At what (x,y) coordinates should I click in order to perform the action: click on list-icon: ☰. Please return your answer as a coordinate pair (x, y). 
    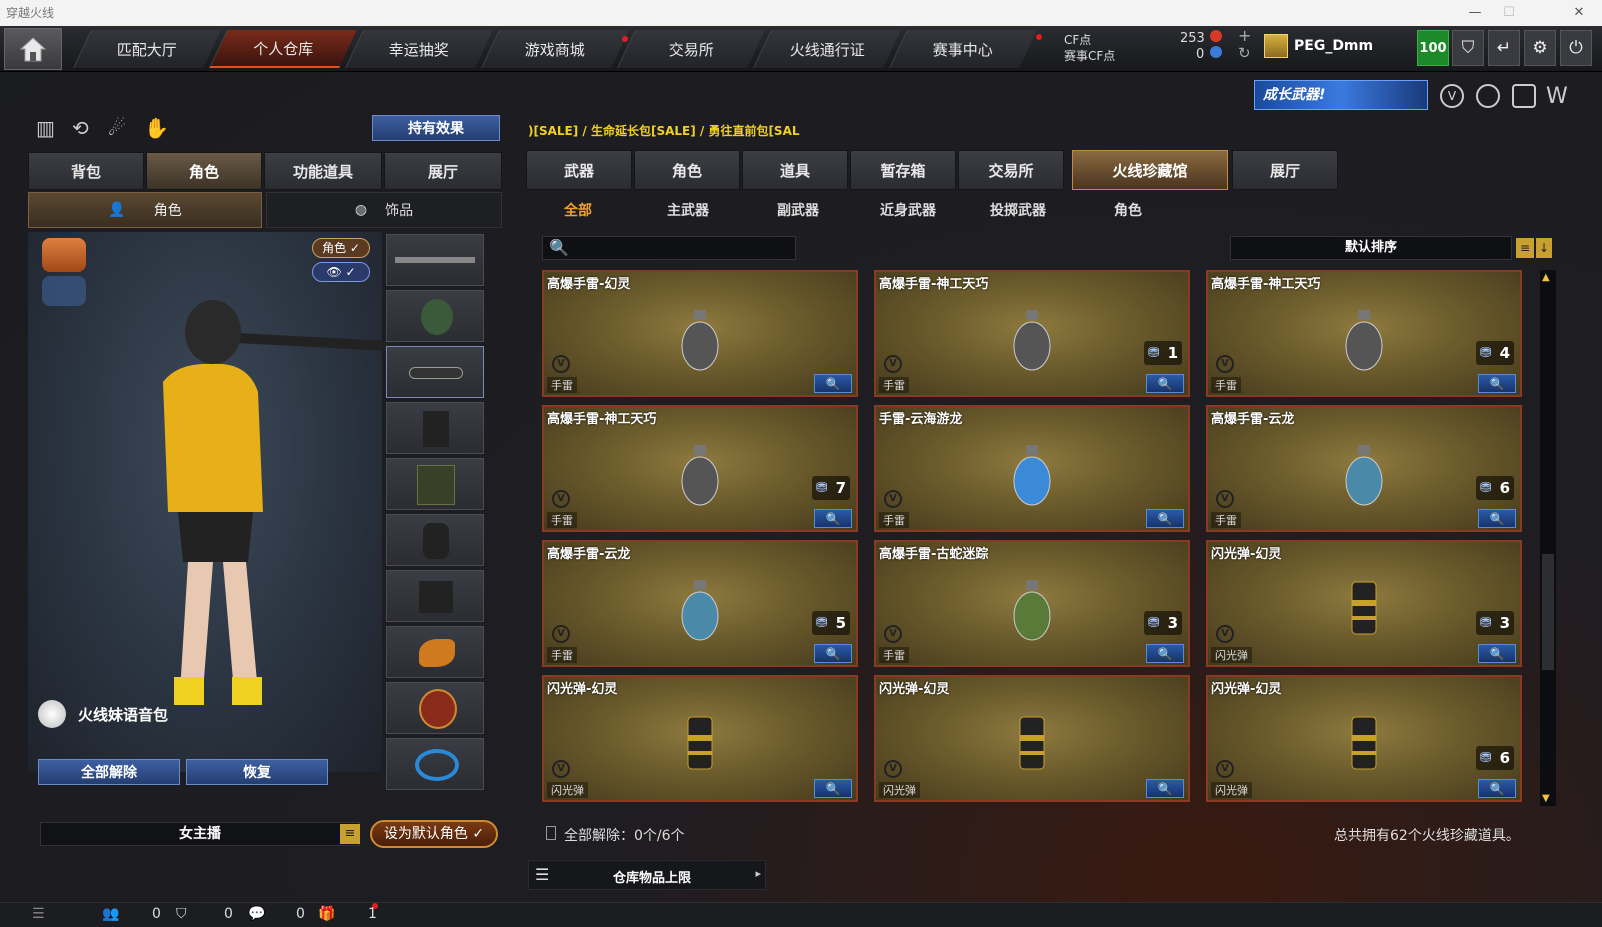
    Looking at the image, I should click on (38, 914).